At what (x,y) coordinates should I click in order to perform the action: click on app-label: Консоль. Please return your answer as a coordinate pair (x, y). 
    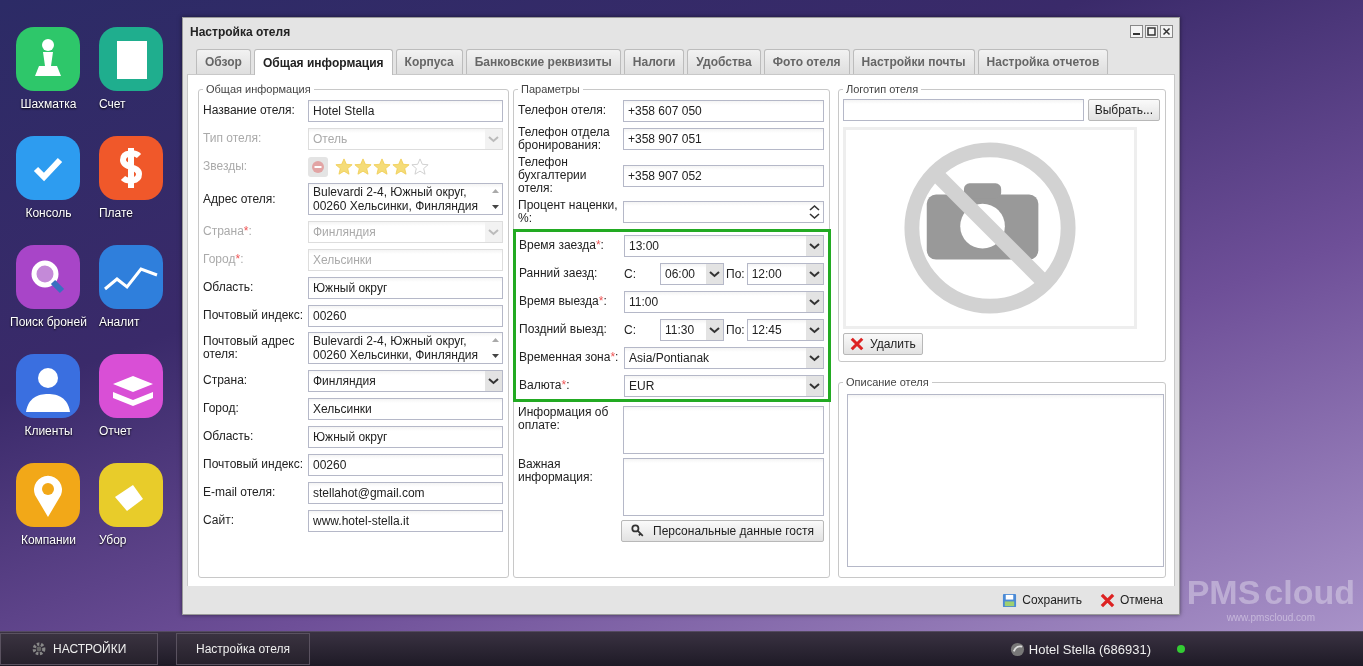
    Looking at the image, I should click on (48, 213).